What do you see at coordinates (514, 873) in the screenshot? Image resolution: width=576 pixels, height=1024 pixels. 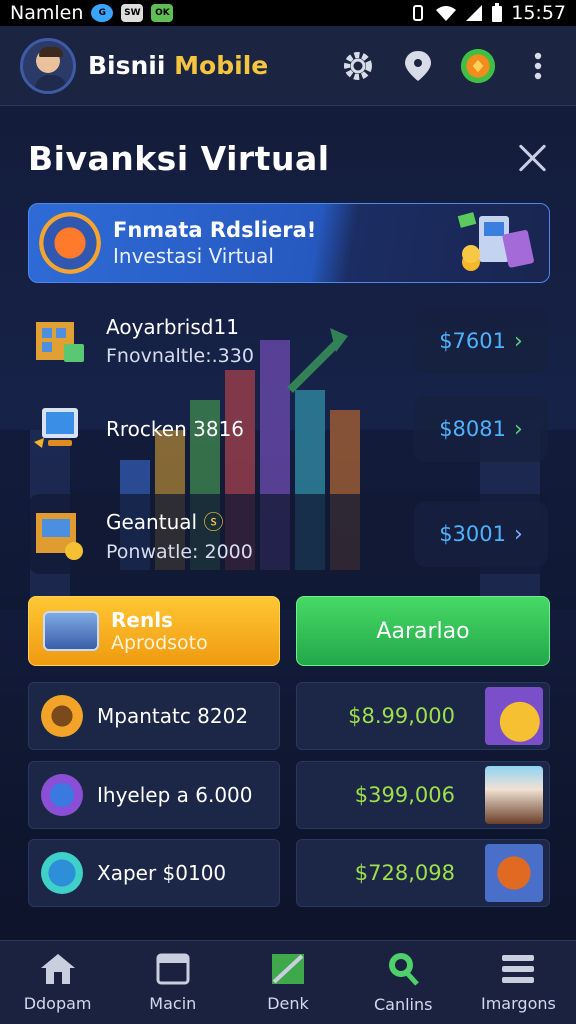 I see `coin-thumbnail` at bounding box center [514, 873].